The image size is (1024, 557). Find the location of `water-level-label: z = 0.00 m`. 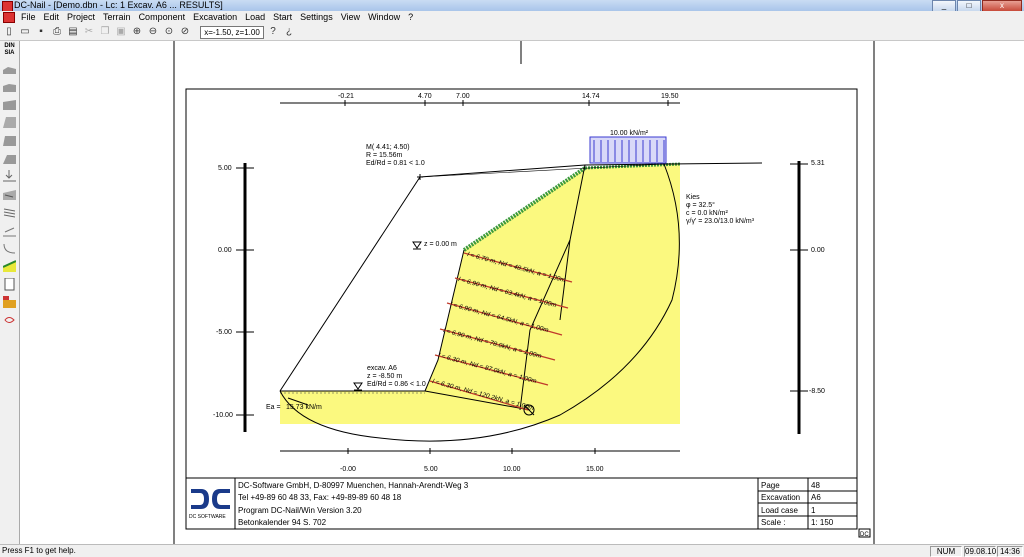

water-level-label: z = 0.00 m is located at coordinates (440, 244).